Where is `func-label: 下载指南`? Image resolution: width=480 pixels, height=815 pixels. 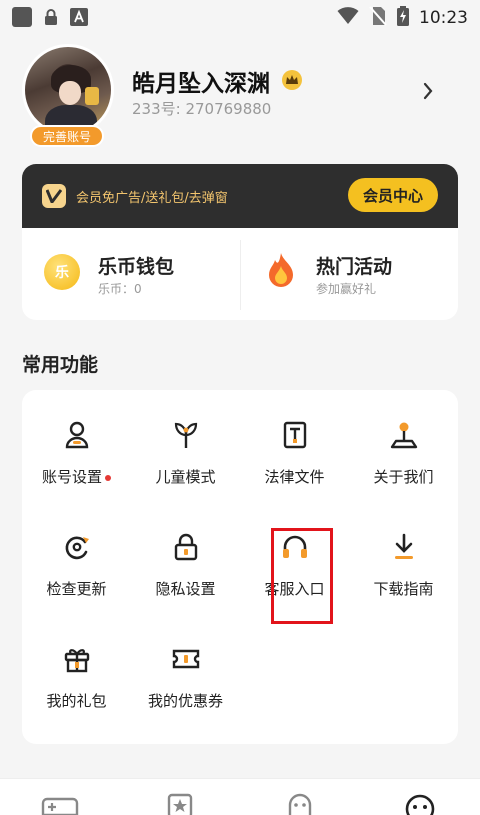 func-label: 下载指南 is located at coordinates (403, 589).